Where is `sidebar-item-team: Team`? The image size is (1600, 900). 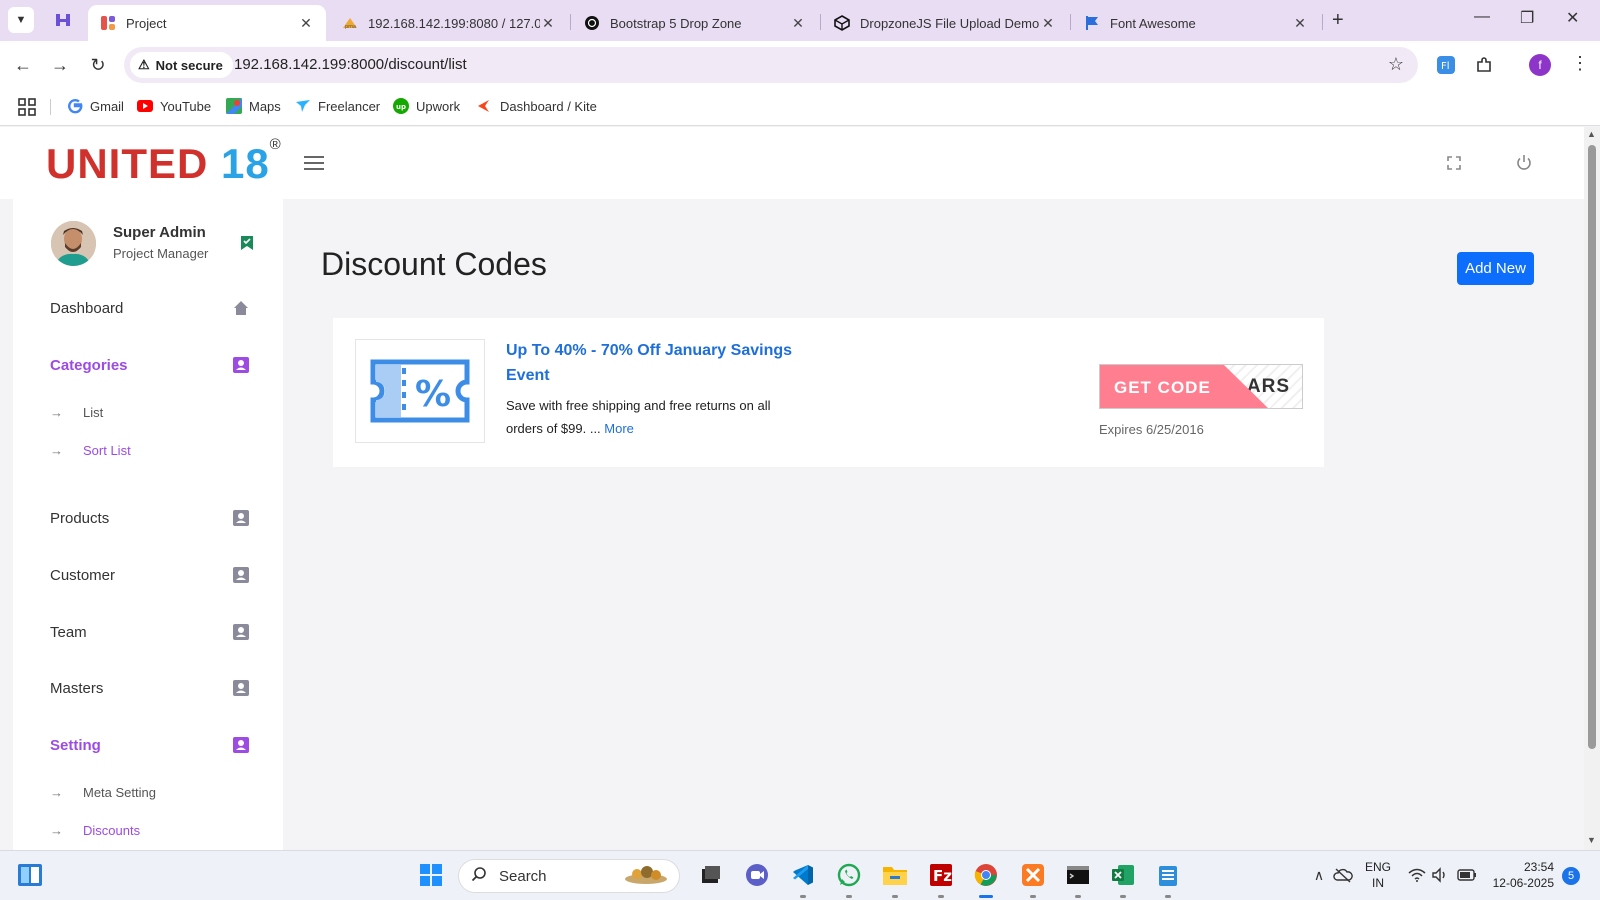 sidebar-item-team: Team is located at coordinates (150, 632).